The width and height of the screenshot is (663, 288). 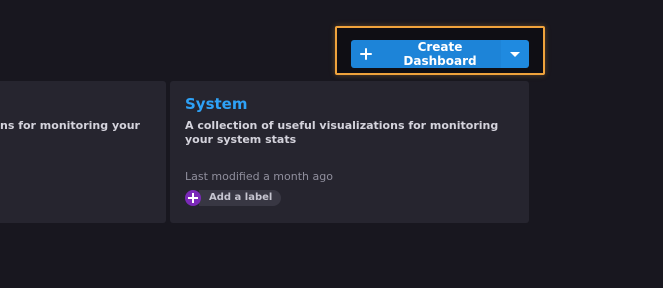 I want to click on plus-circle-icon, so click(x=193, y=198).